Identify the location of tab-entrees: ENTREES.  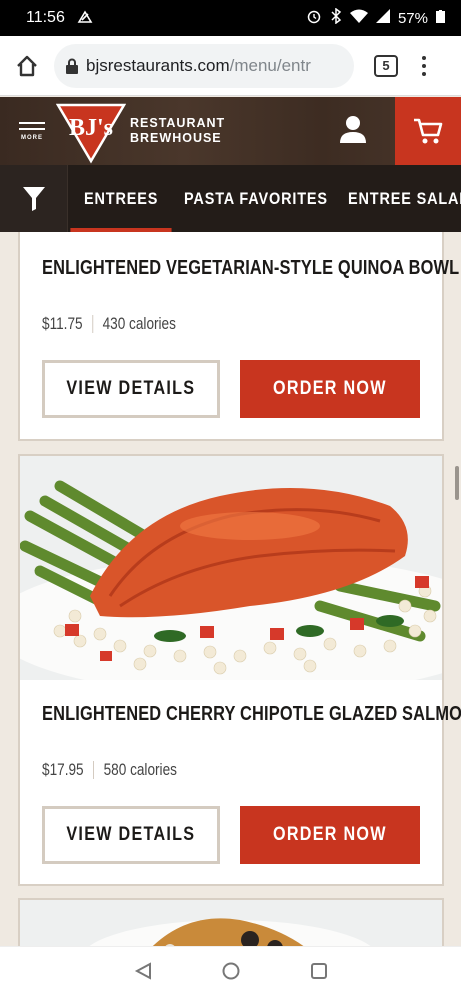
(121, 198).